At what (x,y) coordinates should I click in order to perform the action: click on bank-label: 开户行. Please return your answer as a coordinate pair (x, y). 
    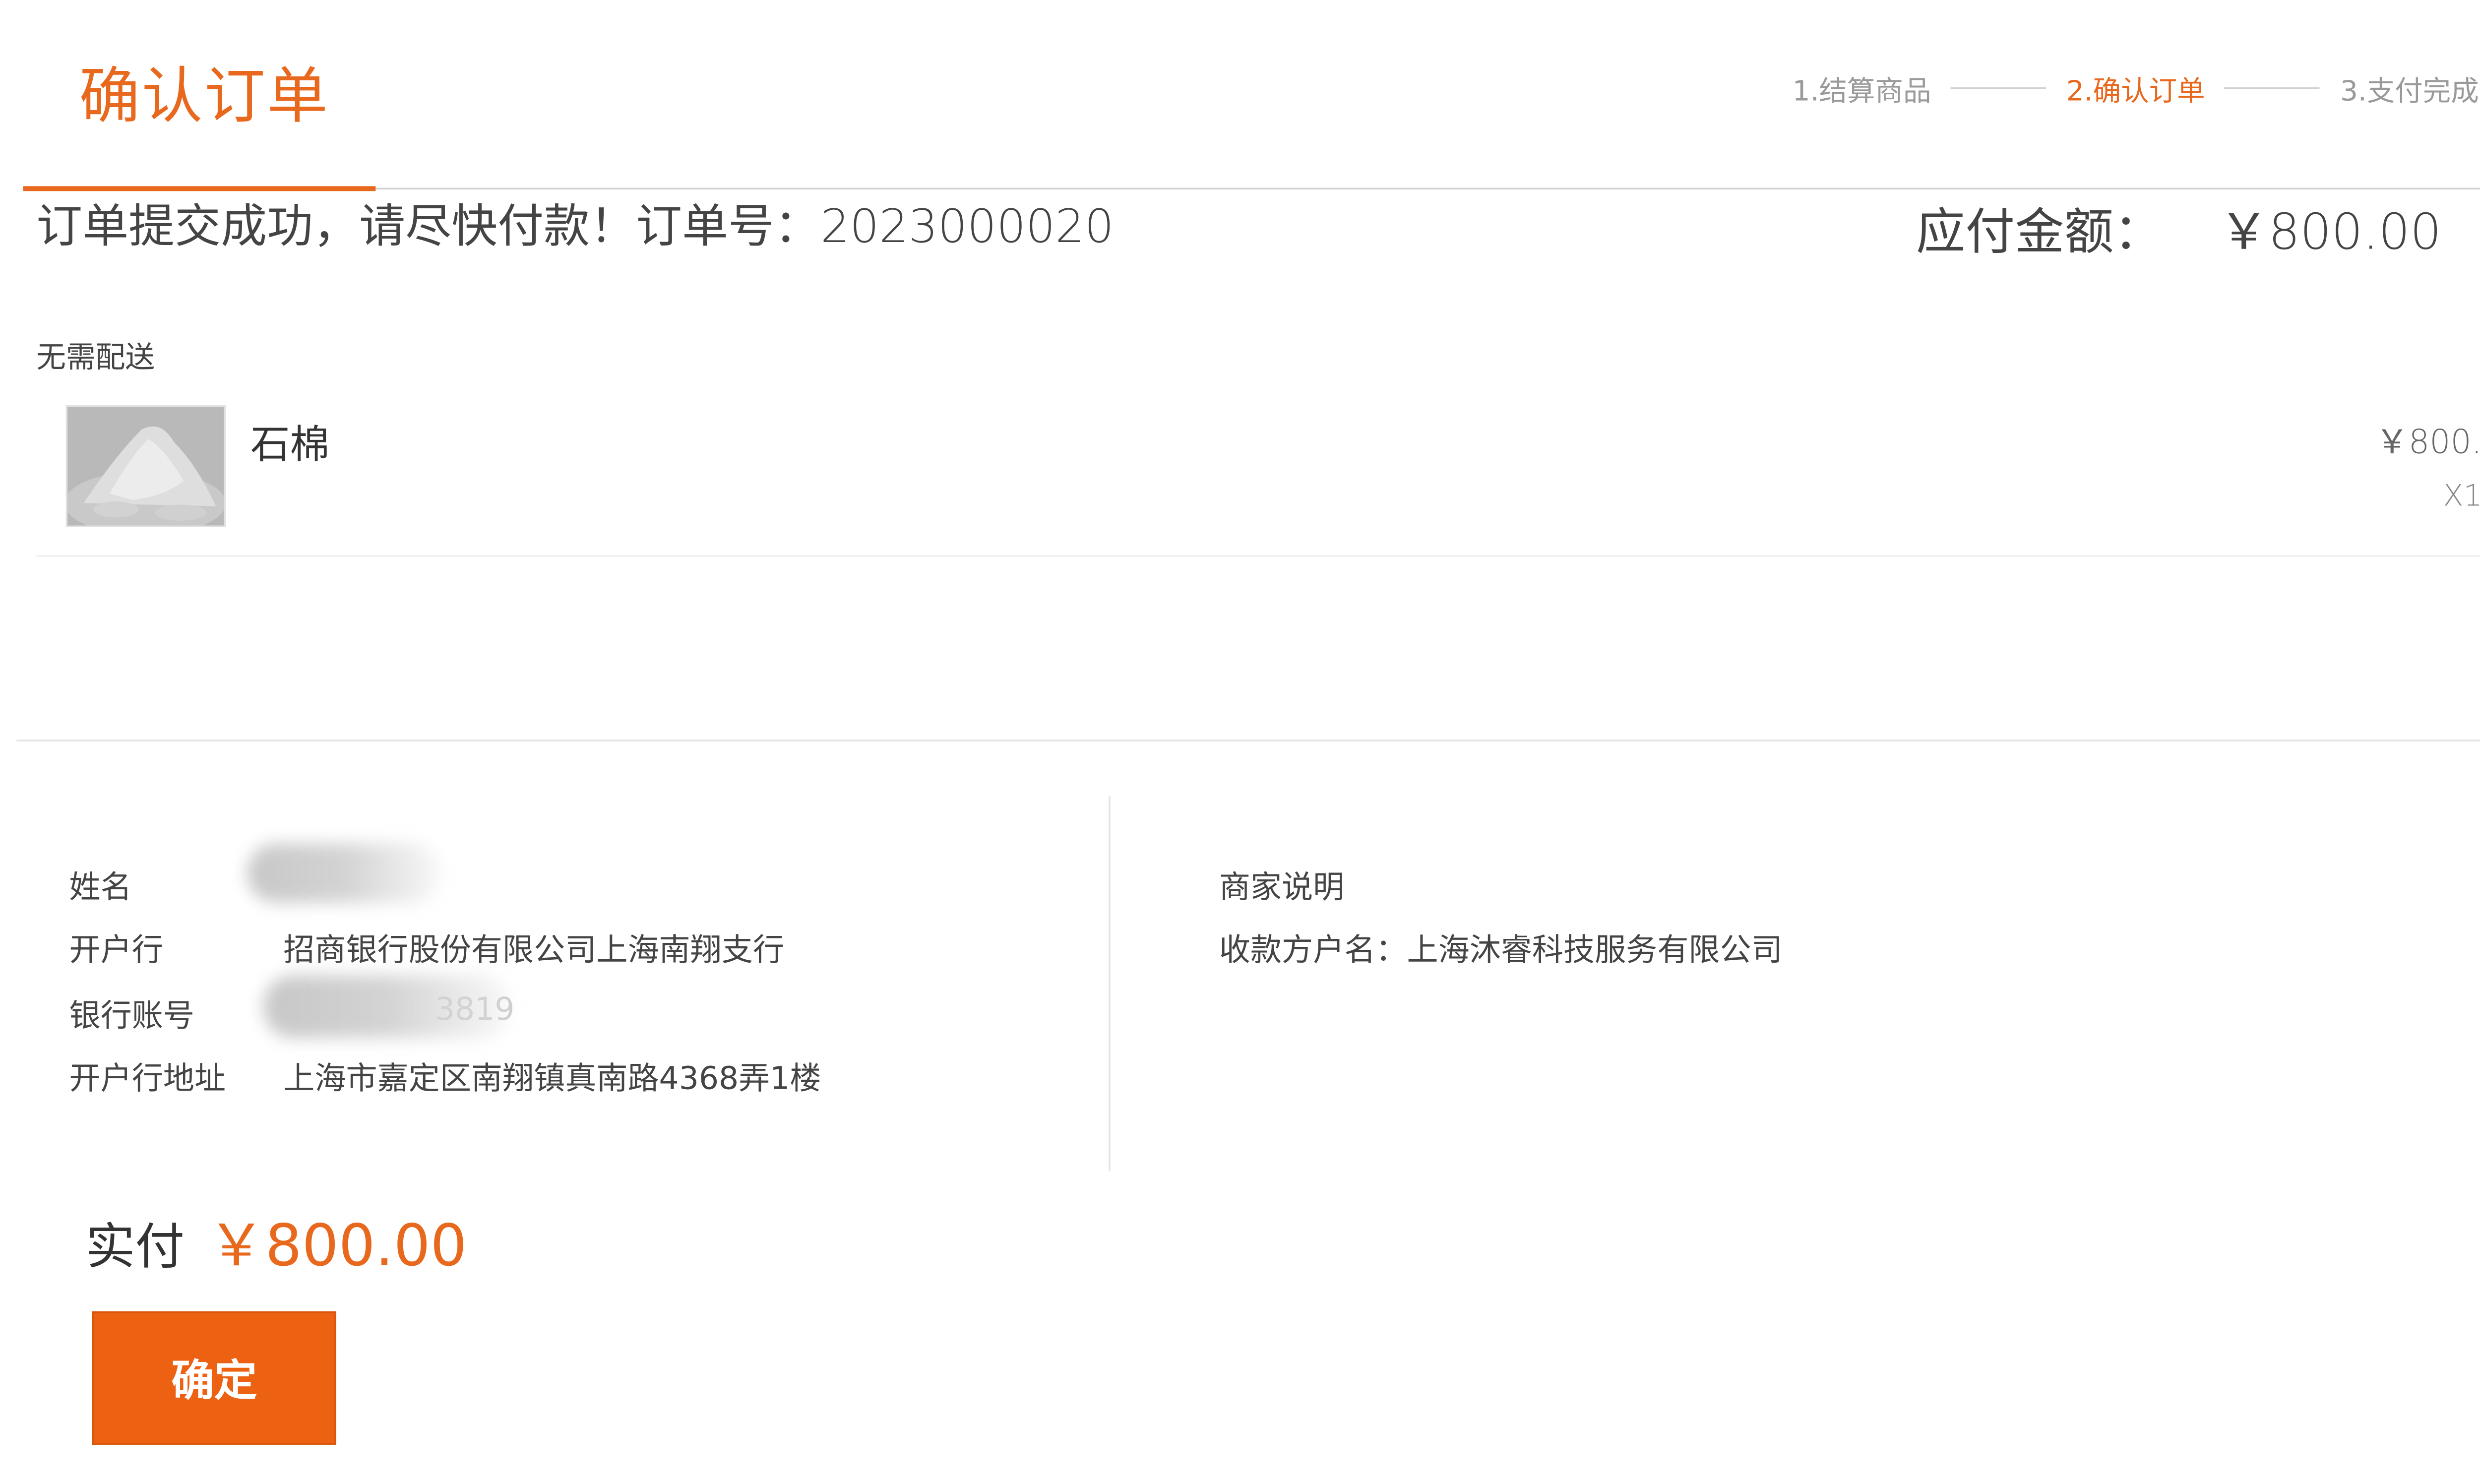
    Looking at the image, I should click on (116, 950).